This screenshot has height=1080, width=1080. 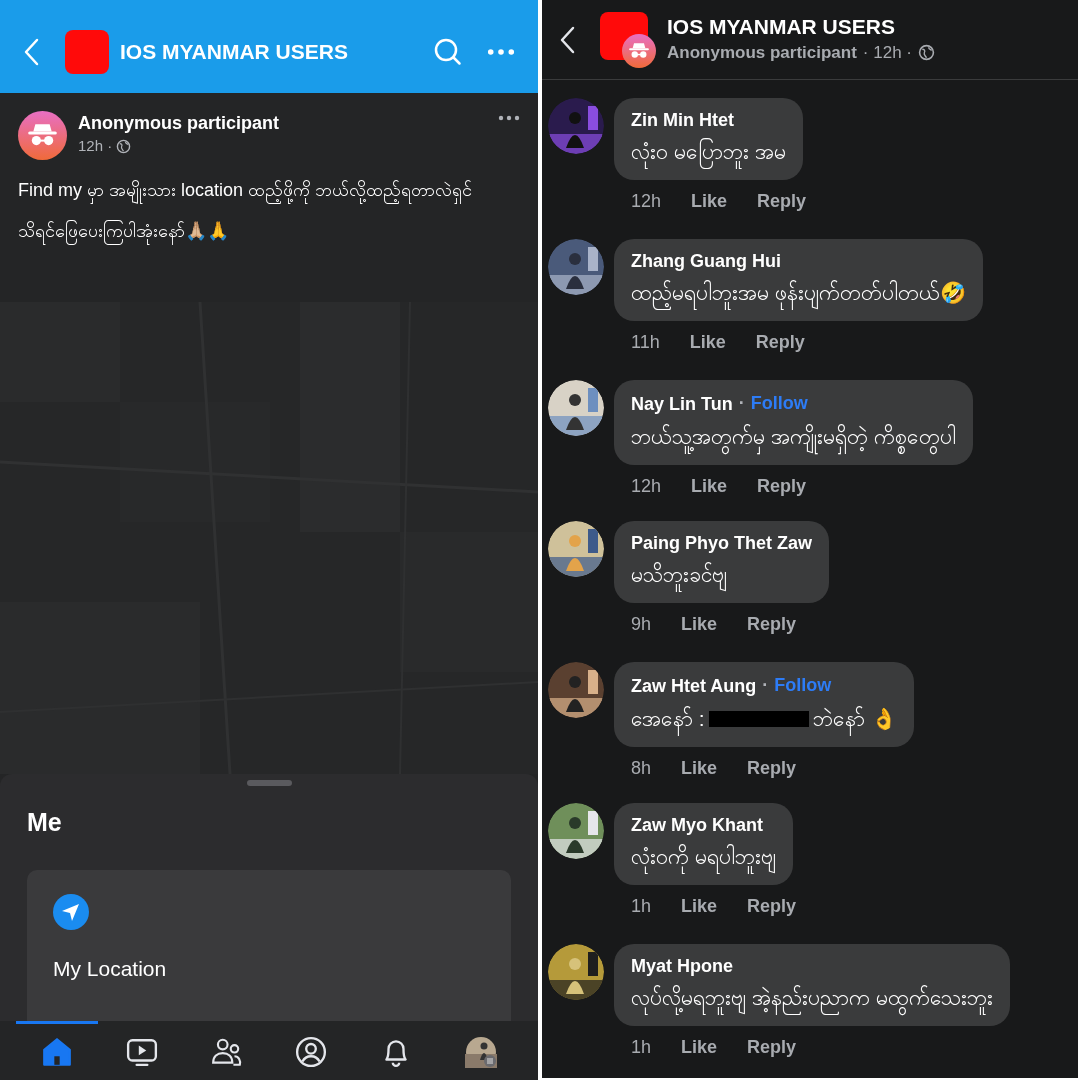 I want to click on comment-text: အေနော် :, so click(x=668, y=719).